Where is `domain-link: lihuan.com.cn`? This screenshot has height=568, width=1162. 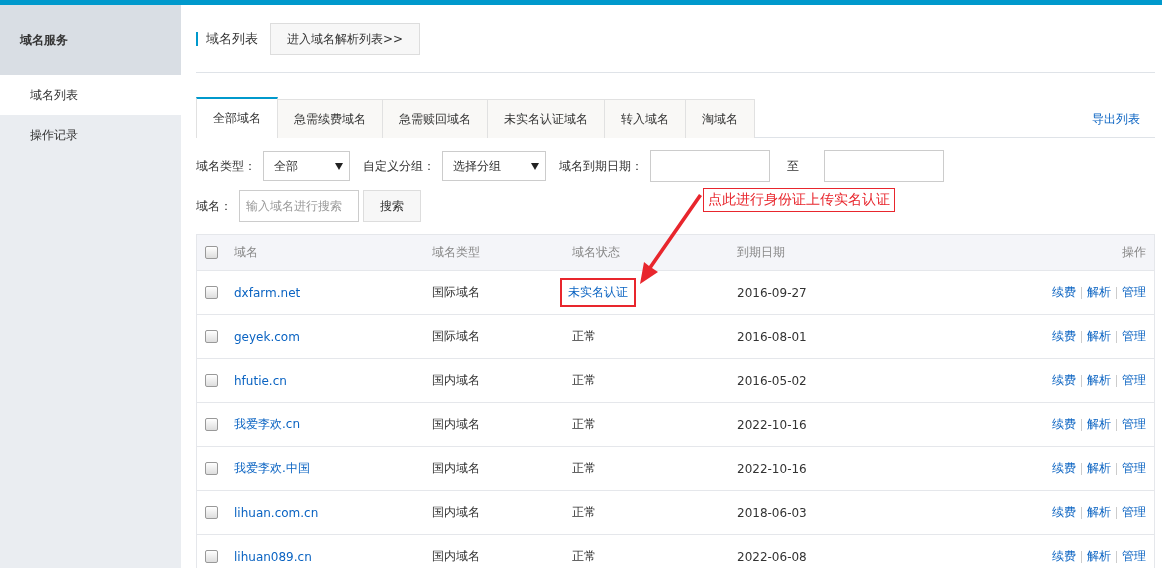
domain-link: lihuan.com.cn is located at coordinates (333, 512).